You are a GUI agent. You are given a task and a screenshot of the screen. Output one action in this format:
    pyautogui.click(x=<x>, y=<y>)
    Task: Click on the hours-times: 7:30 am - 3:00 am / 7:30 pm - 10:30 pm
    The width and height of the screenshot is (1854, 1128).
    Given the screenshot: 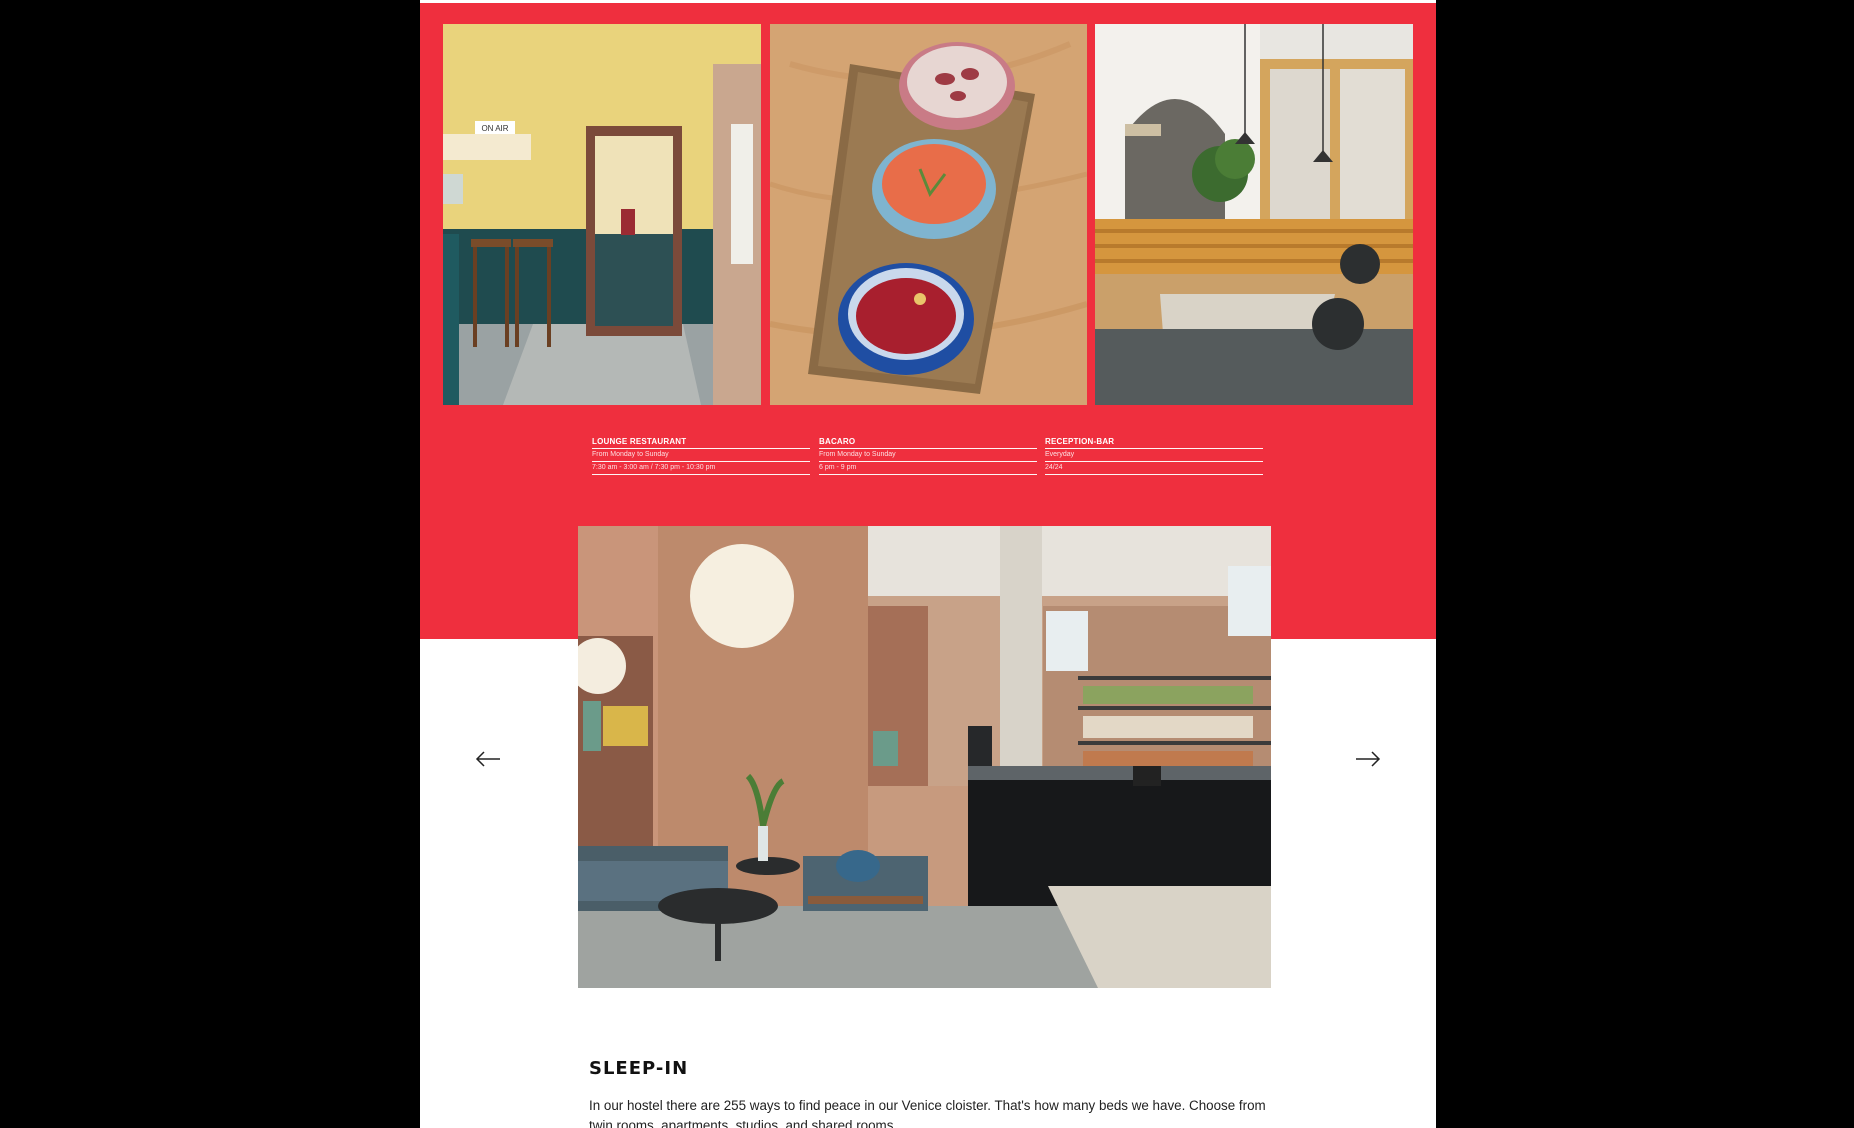 What is the action you would take?
    pyautogui.click(x=701, y=468)
    